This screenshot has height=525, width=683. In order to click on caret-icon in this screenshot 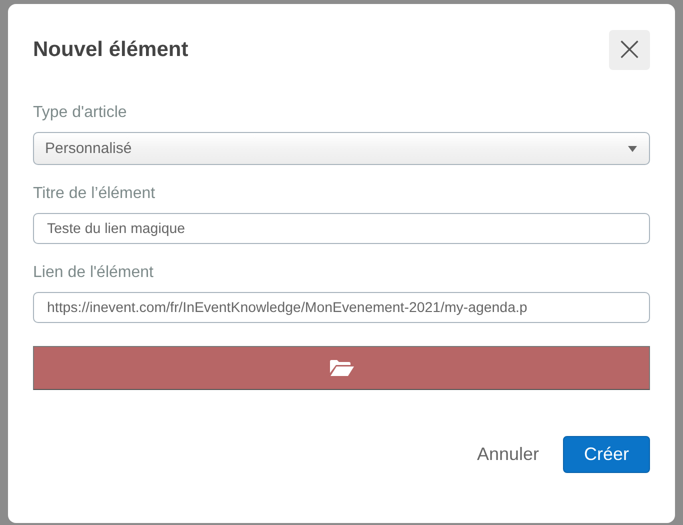, I will do `click(632, 149)`.